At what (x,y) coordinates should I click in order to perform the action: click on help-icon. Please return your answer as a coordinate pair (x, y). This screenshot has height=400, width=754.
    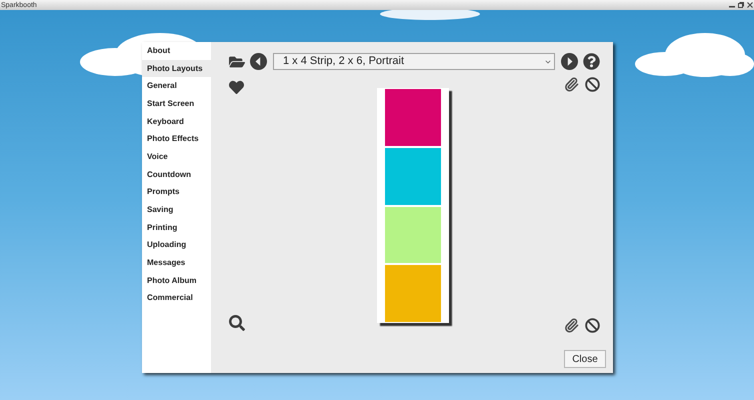
    Looking at the image, I should click on (591, 61).